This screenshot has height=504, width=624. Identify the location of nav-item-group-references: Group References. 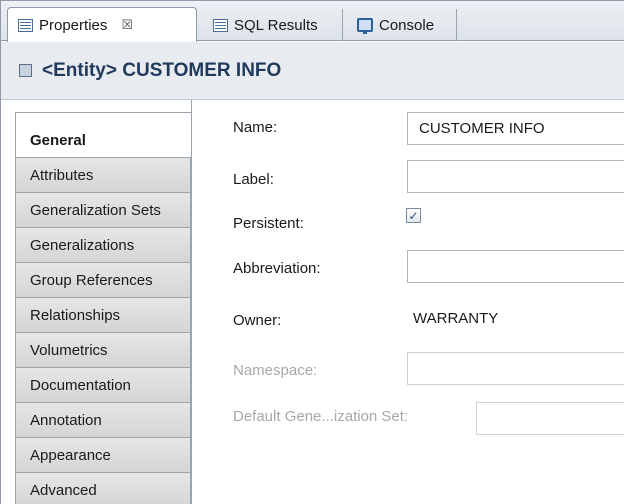
(103, 280).